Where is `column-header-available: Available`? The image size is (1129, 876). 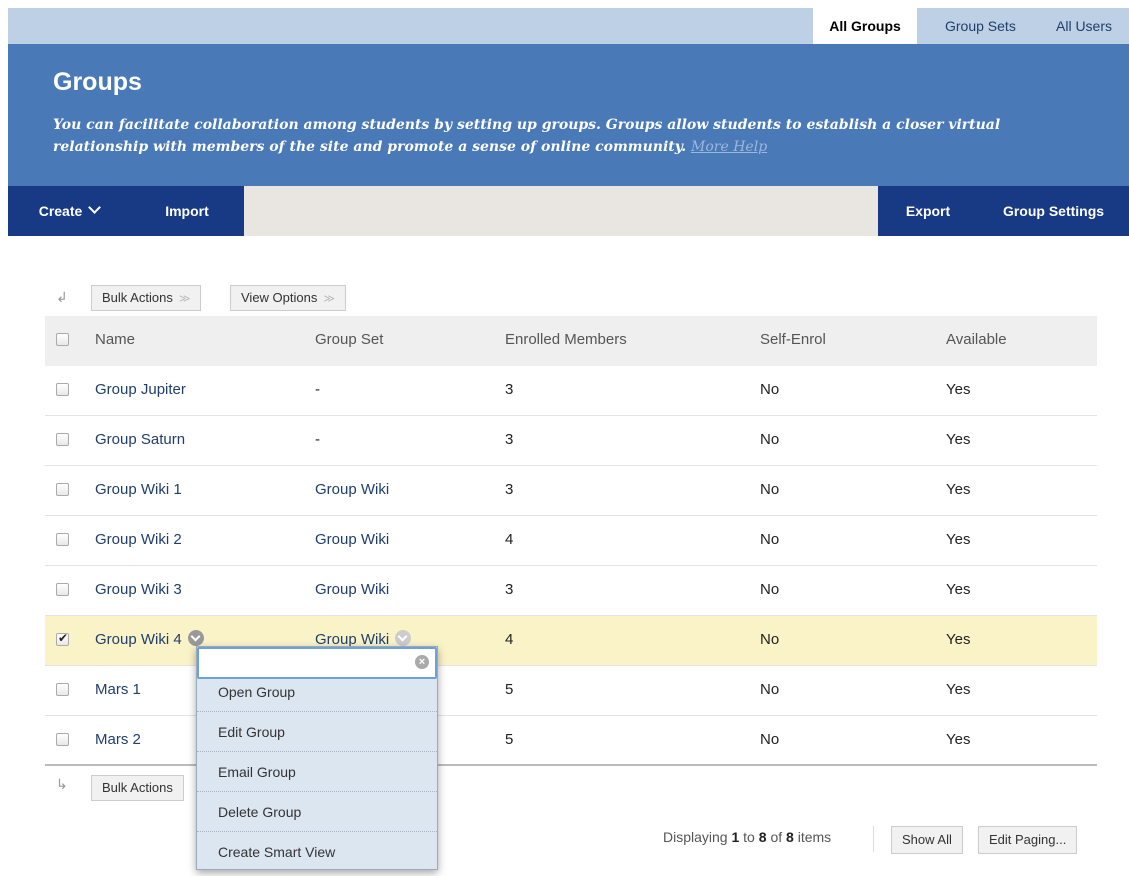
column-header-available: Available is located at coordinates (976, 341).